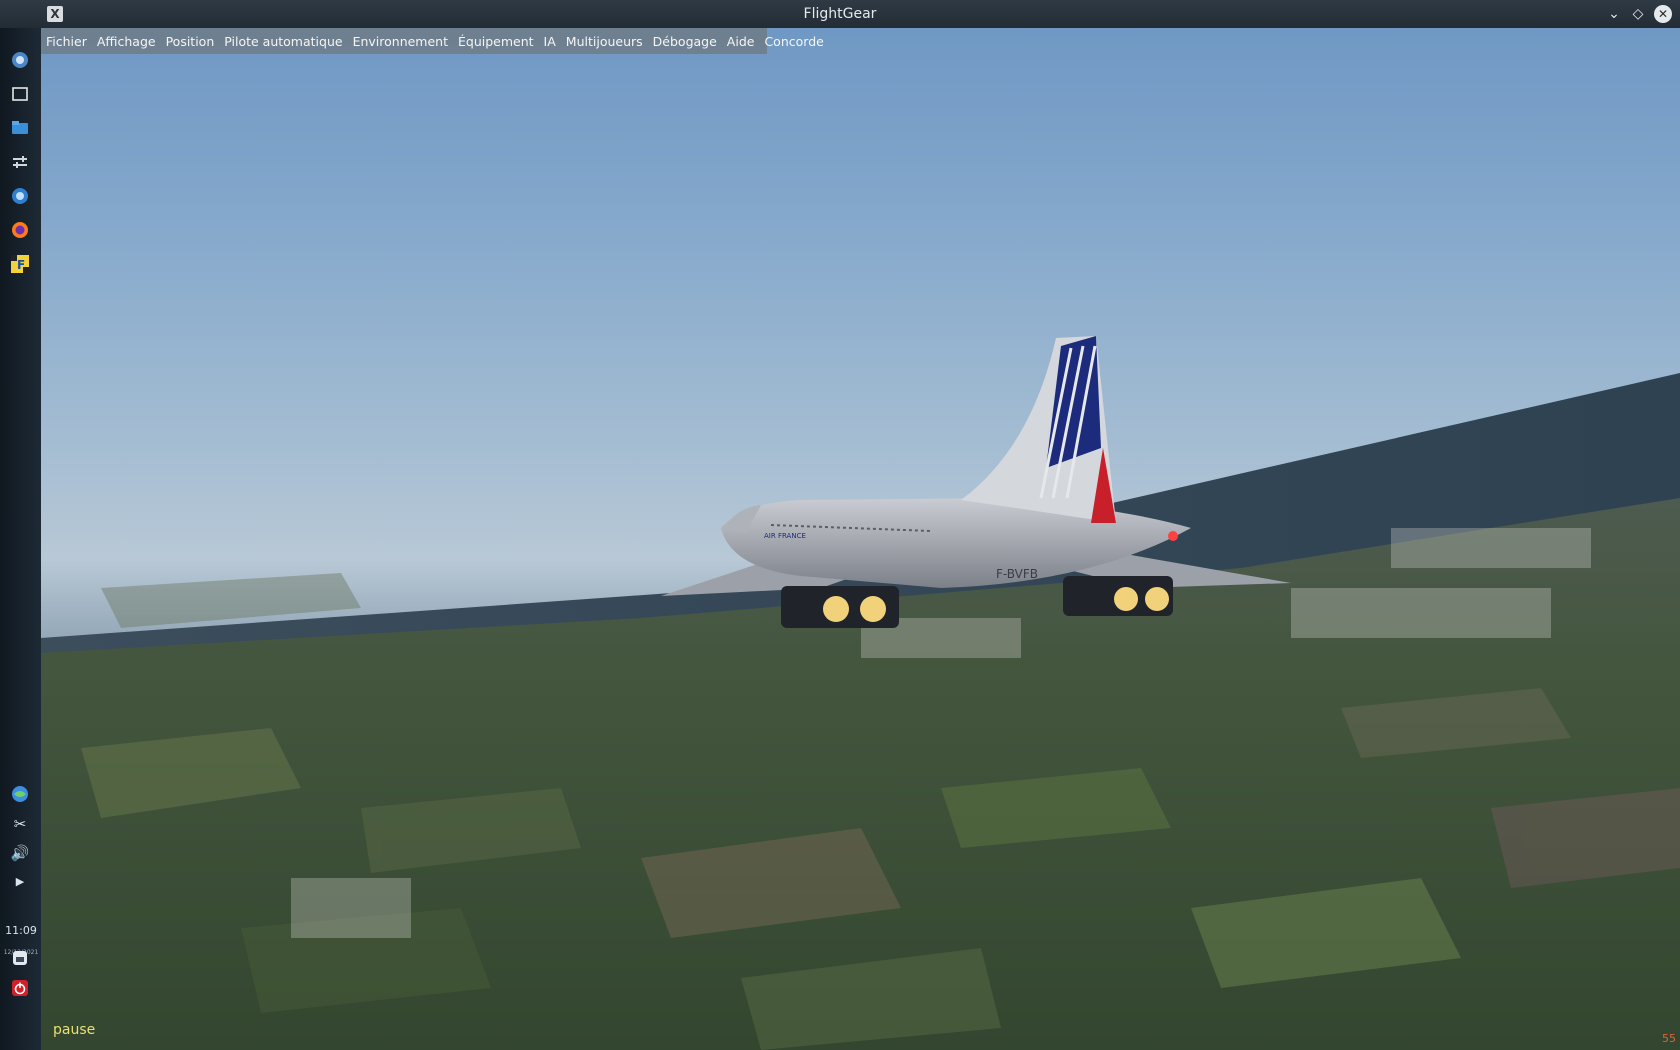  I want to click on volume-icon: 🔊, so click(20, 853).